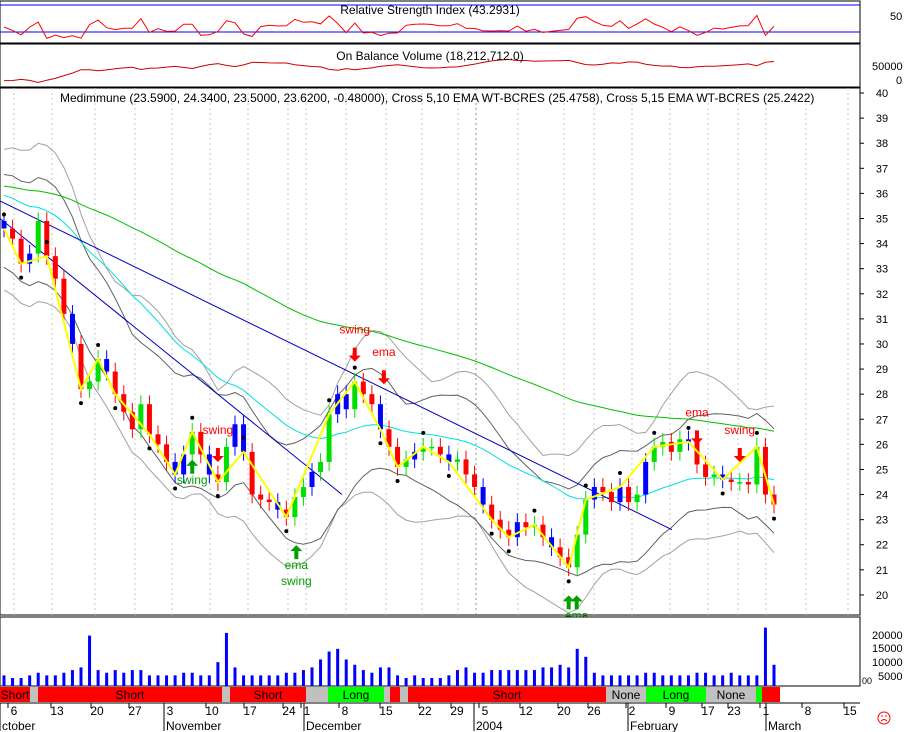 The height and width of the screenshot is (732, 910). Describe the element at coordinates (887, 636) in the screenshot. I see `vol-tick-20000: 20000` at that location.